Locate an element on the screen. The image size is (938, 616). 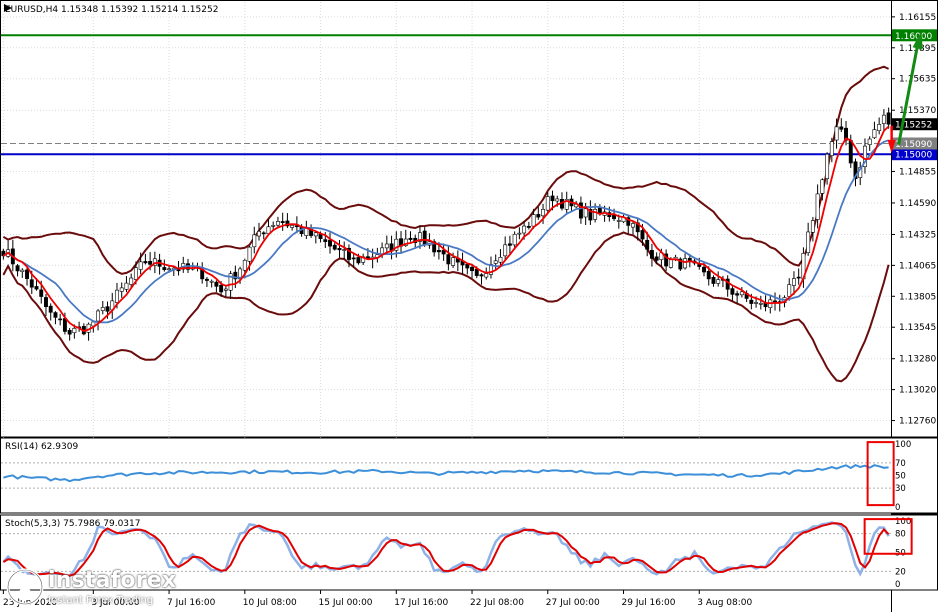
x-axis-tick-label: 17 Jul 16:00 is located at coordinates (421, 603).